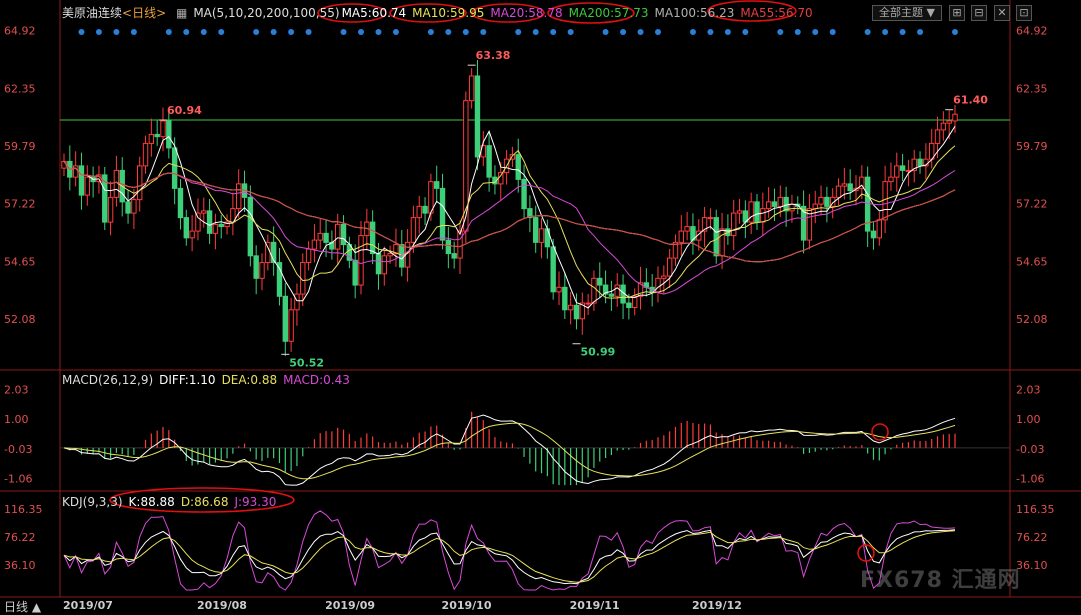  What do you see at coordinates (23, 509) in the screenshot?
I see `kdj-tick-left-0: 116.35` at bounding box center [23, 509].